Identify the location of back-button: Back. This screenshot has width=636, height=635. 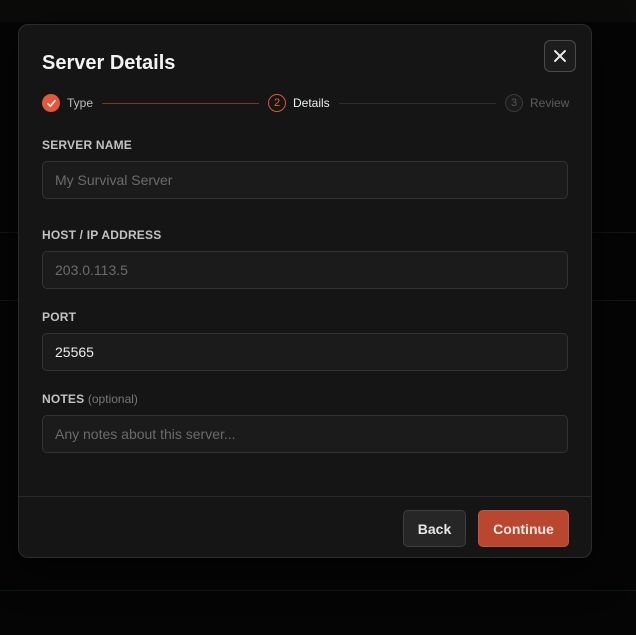
(434, 528).